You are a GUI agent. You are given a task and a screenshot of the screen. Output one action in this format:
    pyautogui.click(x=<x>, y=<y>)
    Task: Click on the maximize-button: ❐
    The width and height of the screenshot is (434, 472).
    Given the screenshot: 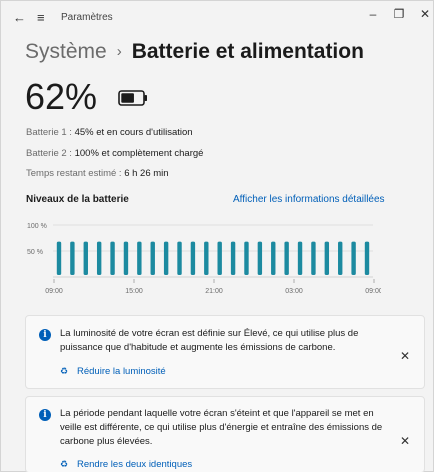 What is the action you would take?
    pyautogui.click(x=399, y=14)
    